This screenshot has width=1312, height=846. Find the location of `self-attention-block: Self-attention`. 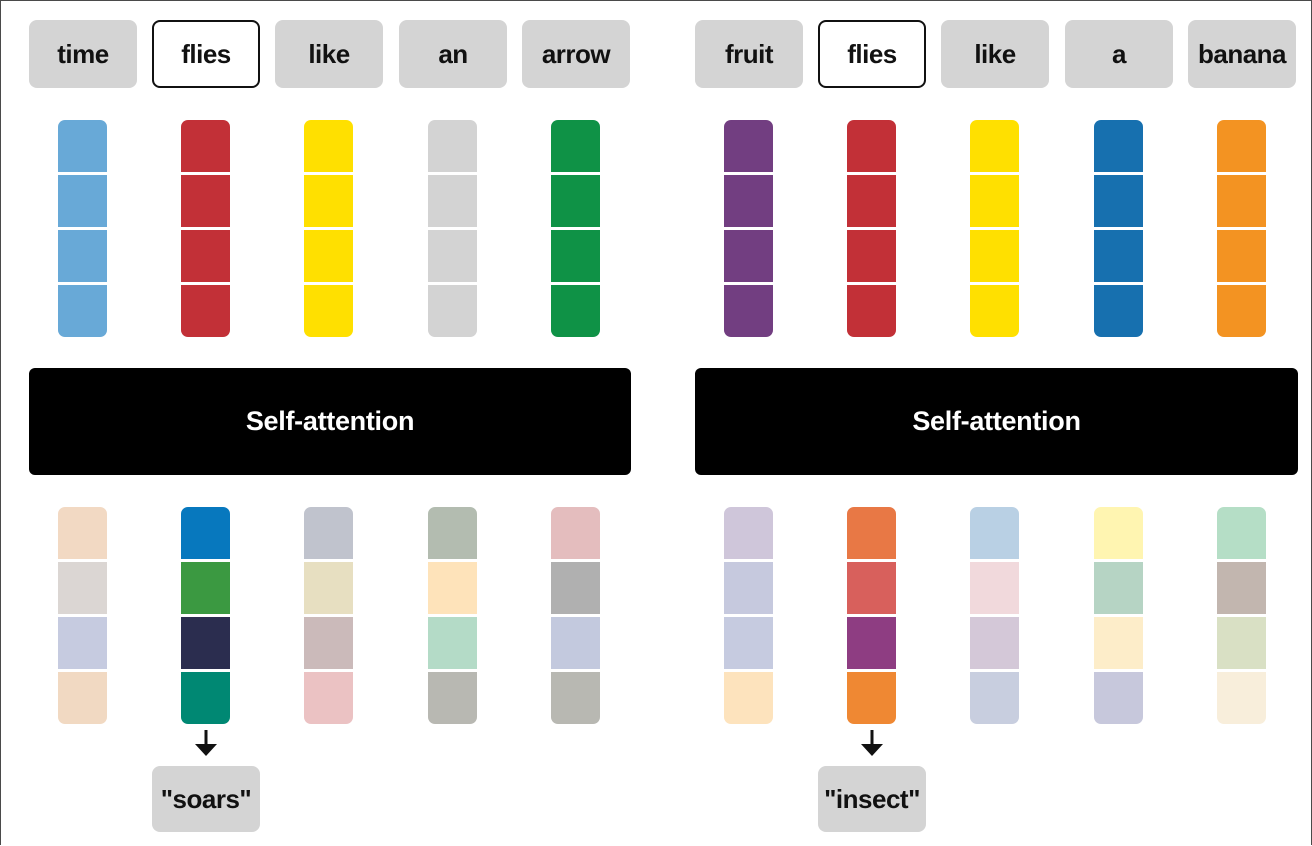

self-attention-block: Self-attention is located at coordinates (996, 421).